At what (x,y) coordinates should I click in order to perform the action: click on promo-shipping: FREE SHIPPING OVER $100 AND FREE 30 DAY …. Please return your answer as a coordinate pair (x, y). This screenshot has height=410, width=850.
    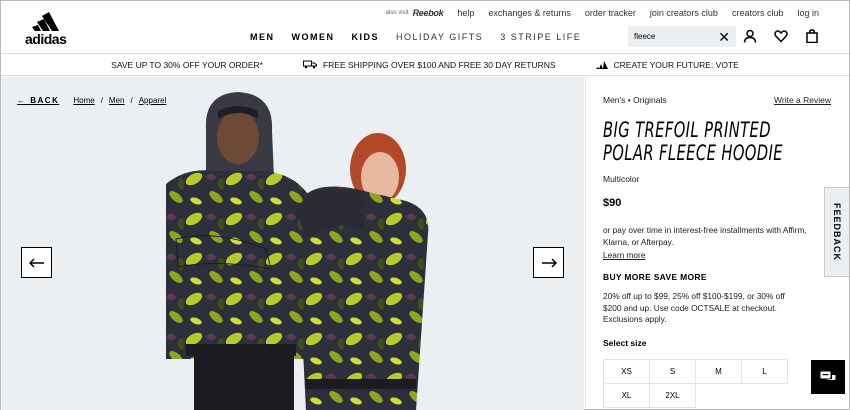
    Looking at the image, I should click on (429, 65).